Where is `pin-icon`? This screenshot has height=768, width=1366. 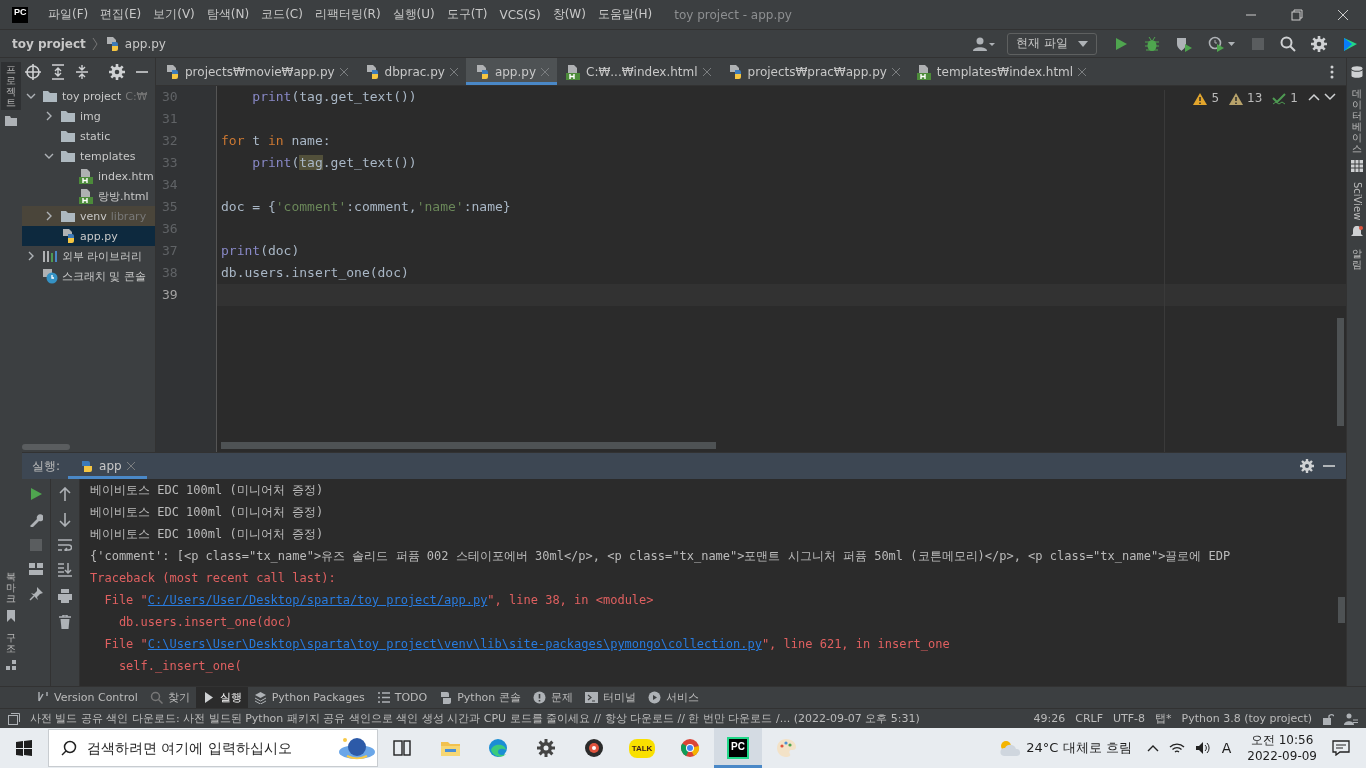
pin-icon is located at coordinates (36, 594).